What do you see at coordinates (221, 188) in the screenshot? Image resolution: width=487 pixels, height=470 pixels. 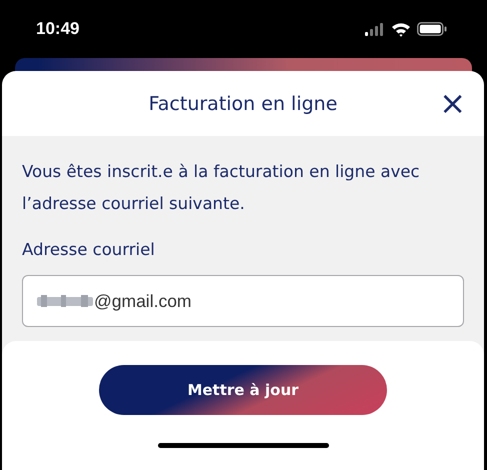 I see `info-message: Vous êtes inscrit.e à la facturation en ligne avec l’adresse courriel suivante.` at bounding box center [221, 188].